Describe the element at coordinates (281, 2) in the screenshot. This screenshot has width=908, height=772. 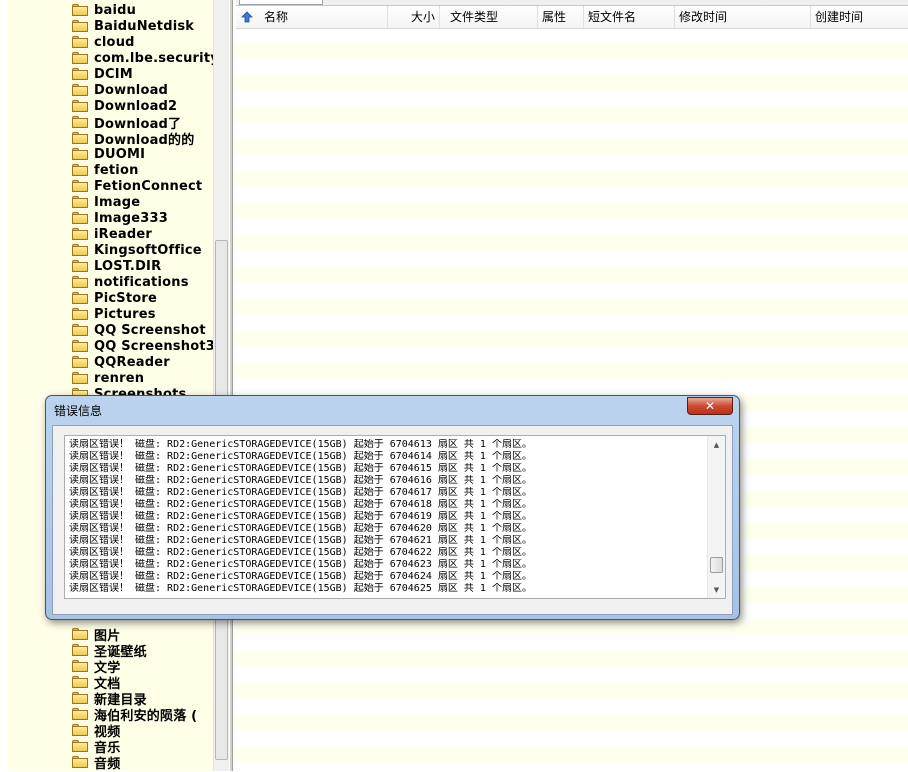
I see `file-list-tab` at that location.